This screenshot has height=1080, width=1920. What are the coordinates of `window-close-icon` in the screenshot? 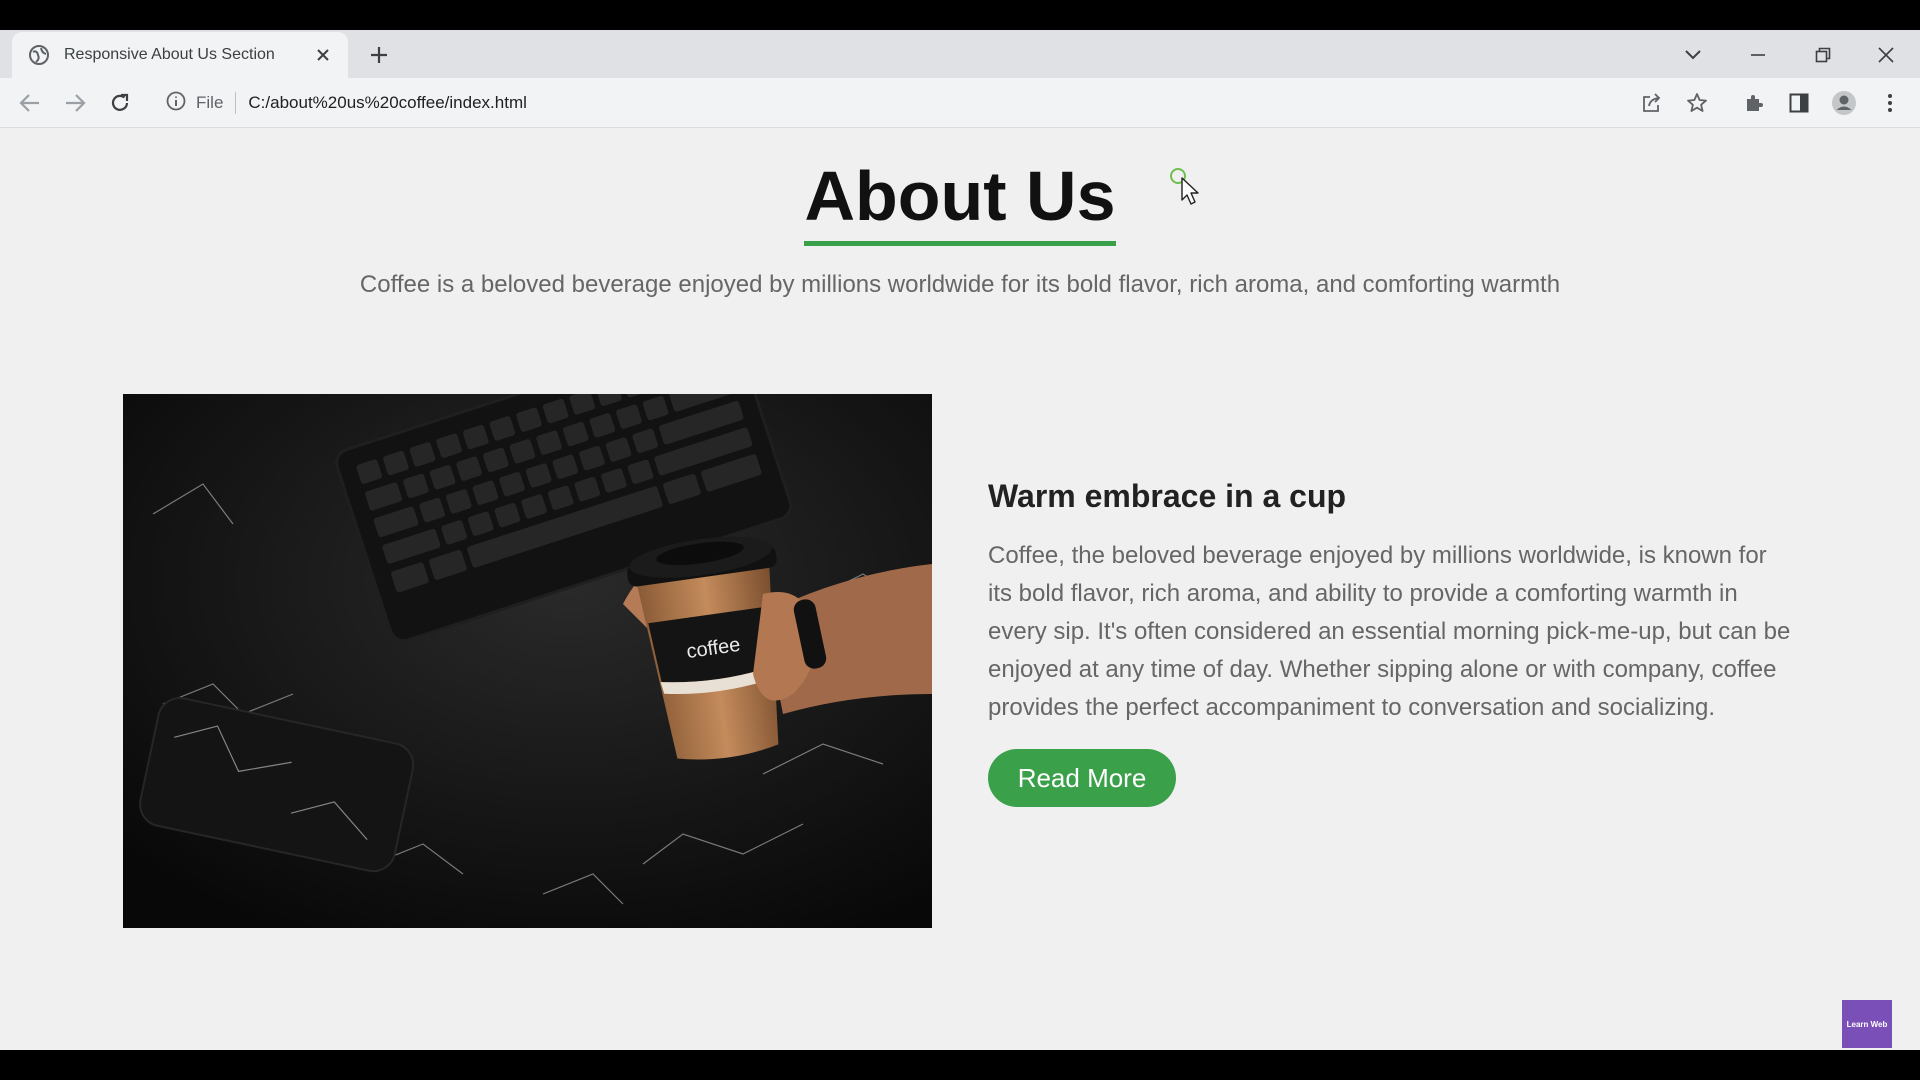 It's located at (1886, 55).